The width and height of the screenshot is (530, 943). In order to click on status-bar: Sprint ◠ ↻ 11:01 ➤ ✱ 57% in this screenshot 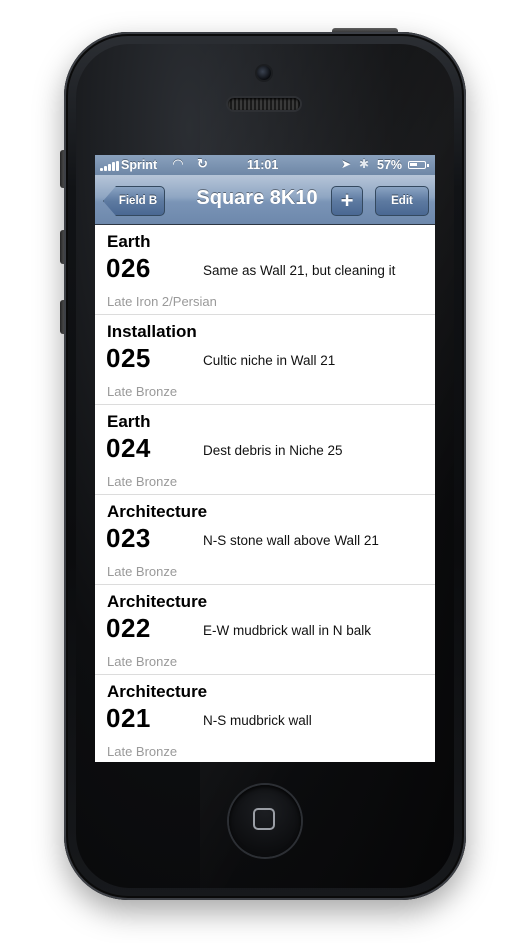, I will do `click(265, 165)`.